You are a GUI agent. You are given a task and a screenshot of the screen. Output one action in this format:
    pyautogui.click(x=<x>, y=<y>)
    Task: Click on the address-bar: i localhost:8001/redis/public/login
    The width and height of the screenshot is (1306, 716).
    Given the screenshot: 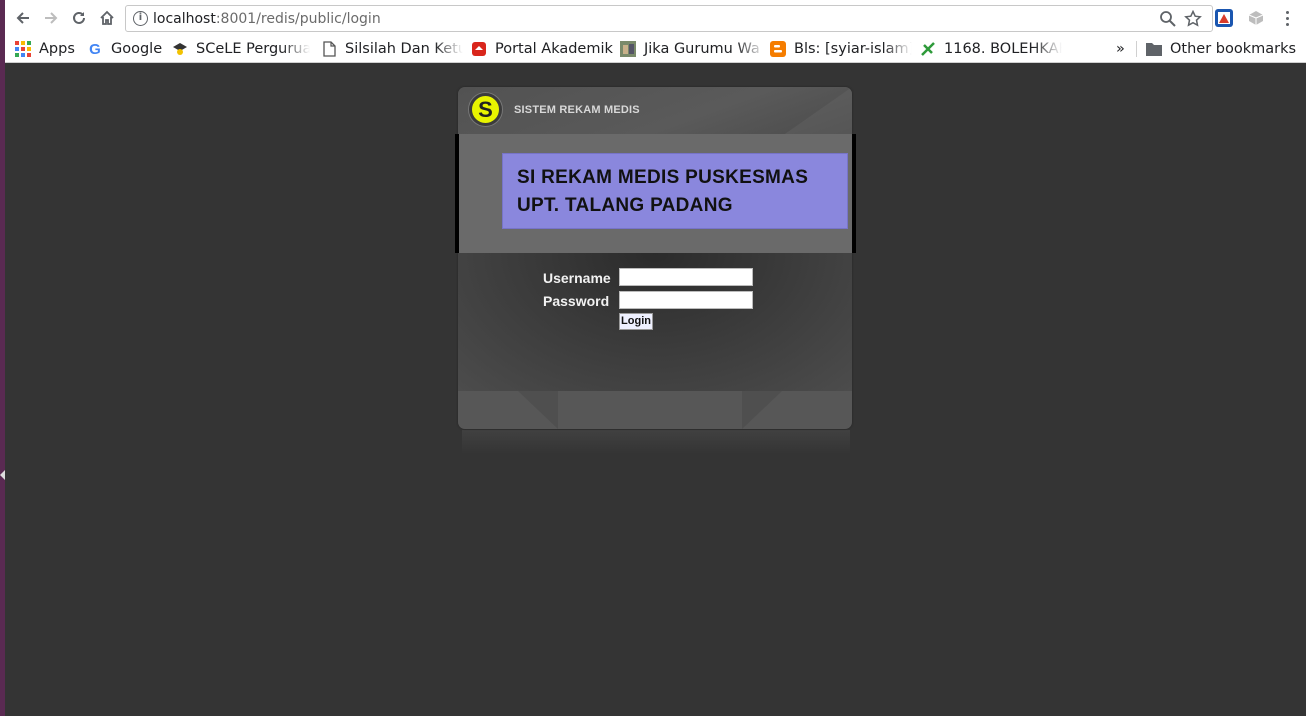 What is the action you would take?
    pyautogui.click(x=669, y=18)
    